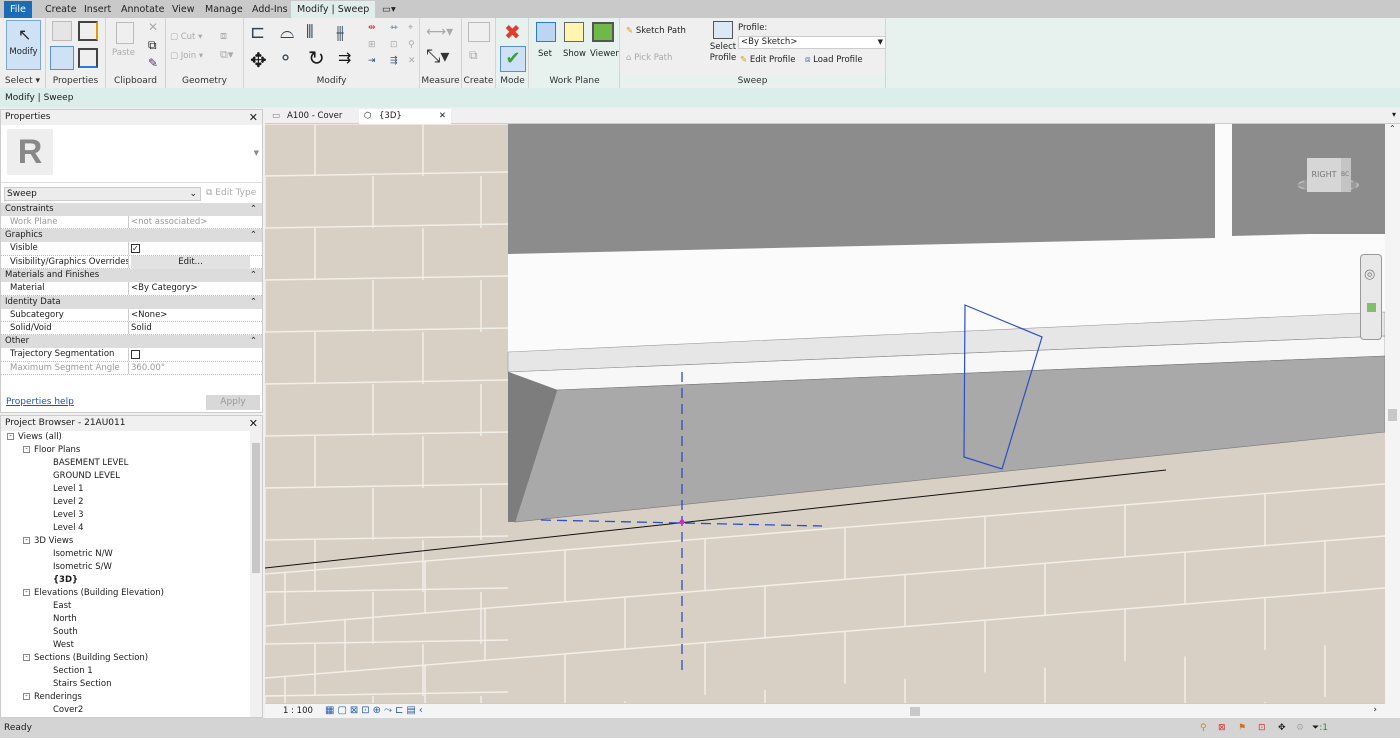 Image resolution: width=1400 pixels, height=738 pixels. I want to click on scroll-right-icon: ›, so click(1375, 710).